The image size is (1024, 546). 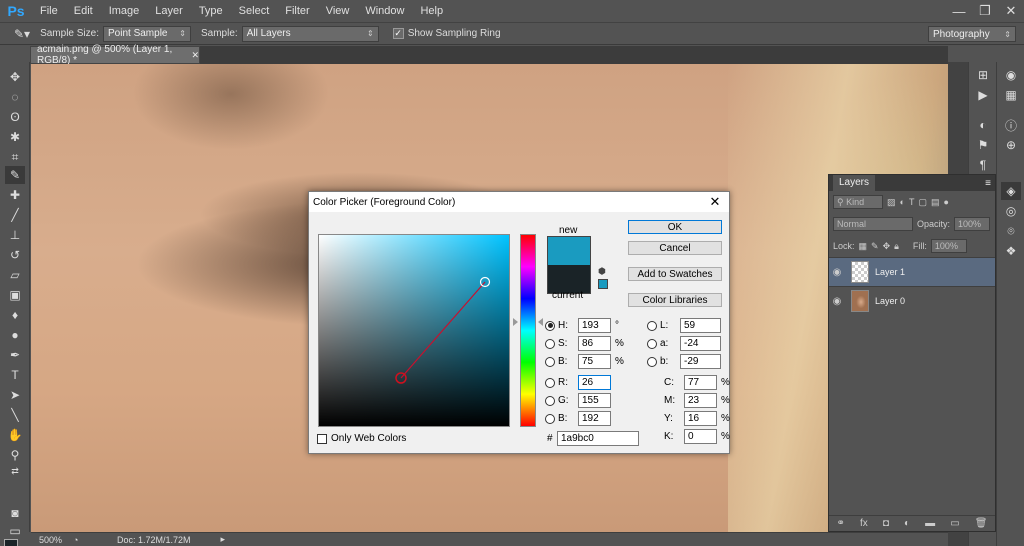 I want to click on lightness-field: 59, so click(x=700, y=325).